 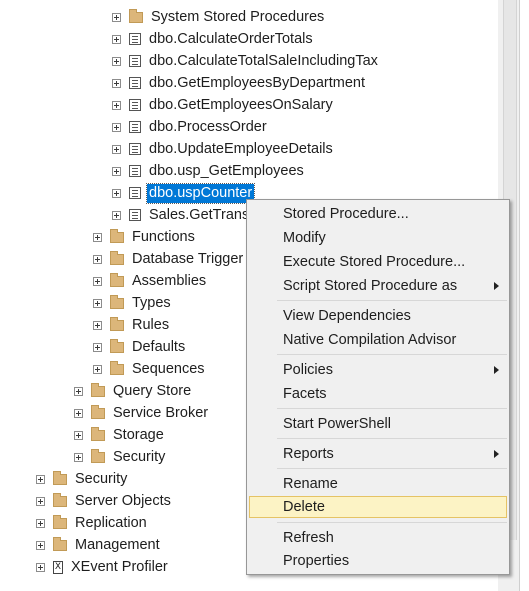 I want to click on menu-item-refresh: Refresh, so click(x=378, y=538).